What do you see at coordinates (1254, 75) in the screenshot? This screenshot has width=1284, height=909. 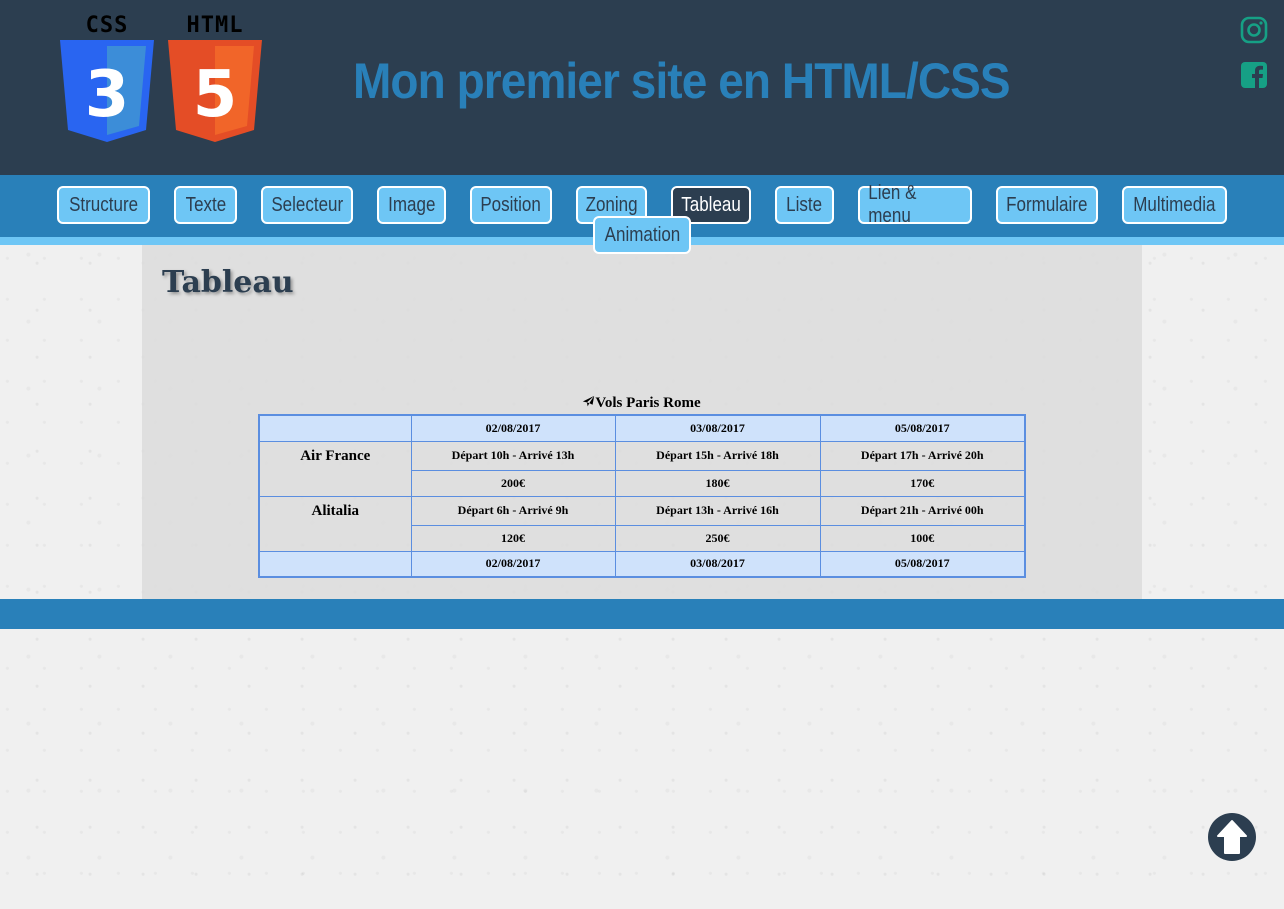 I see `facebook-icon` at bounding box center [1254, 75].